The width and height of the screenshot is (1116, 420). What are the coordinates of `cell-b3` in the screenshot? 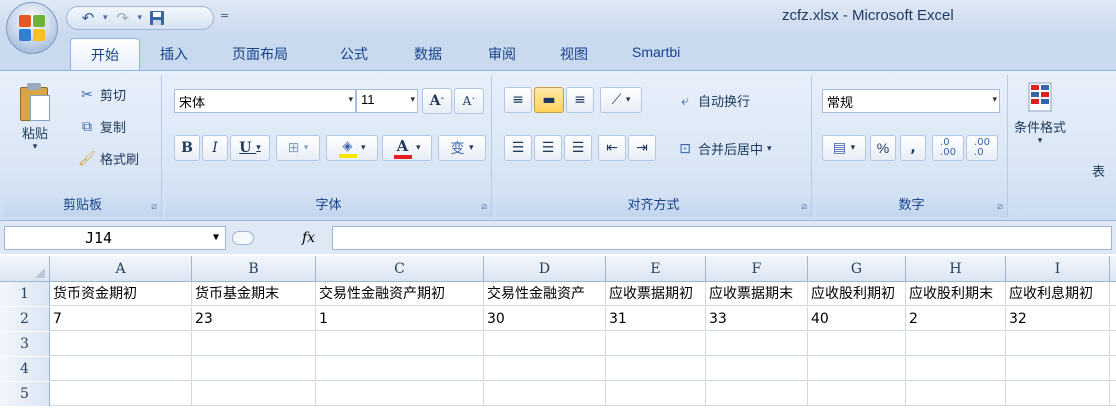 It's located at (254, 344).